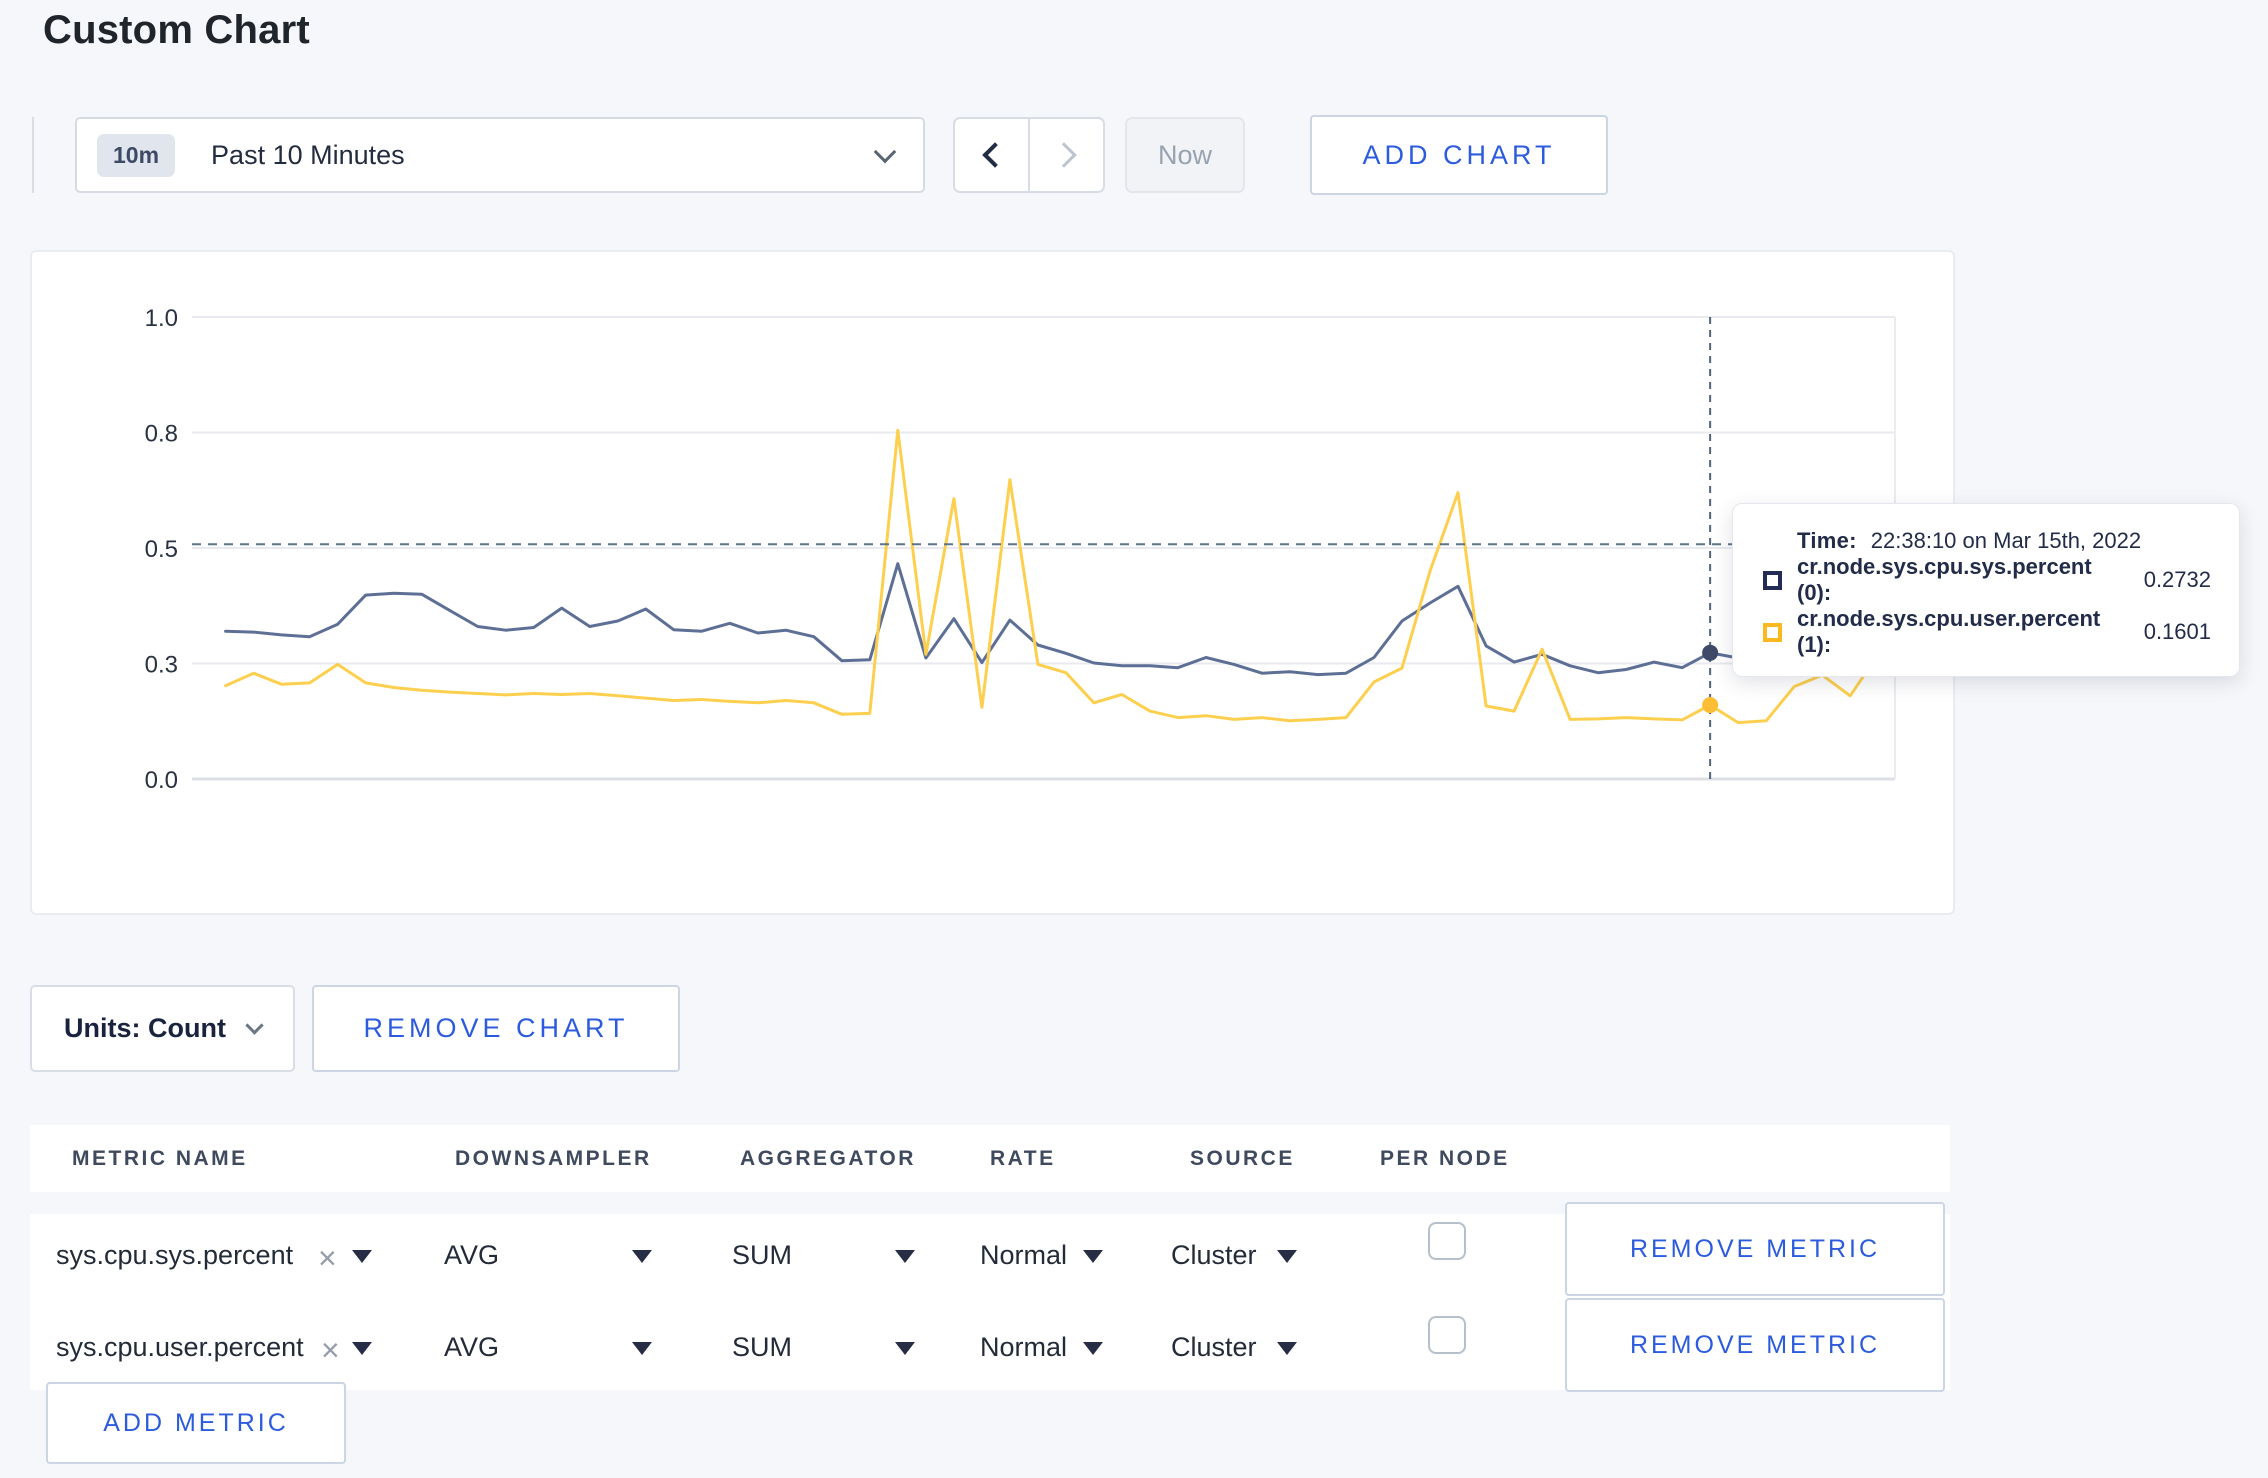  What do you see at coordinates (1772, 580) in the screenshot?
I see `series-sys-swatch-icon` at bounding box center [1772, 580].